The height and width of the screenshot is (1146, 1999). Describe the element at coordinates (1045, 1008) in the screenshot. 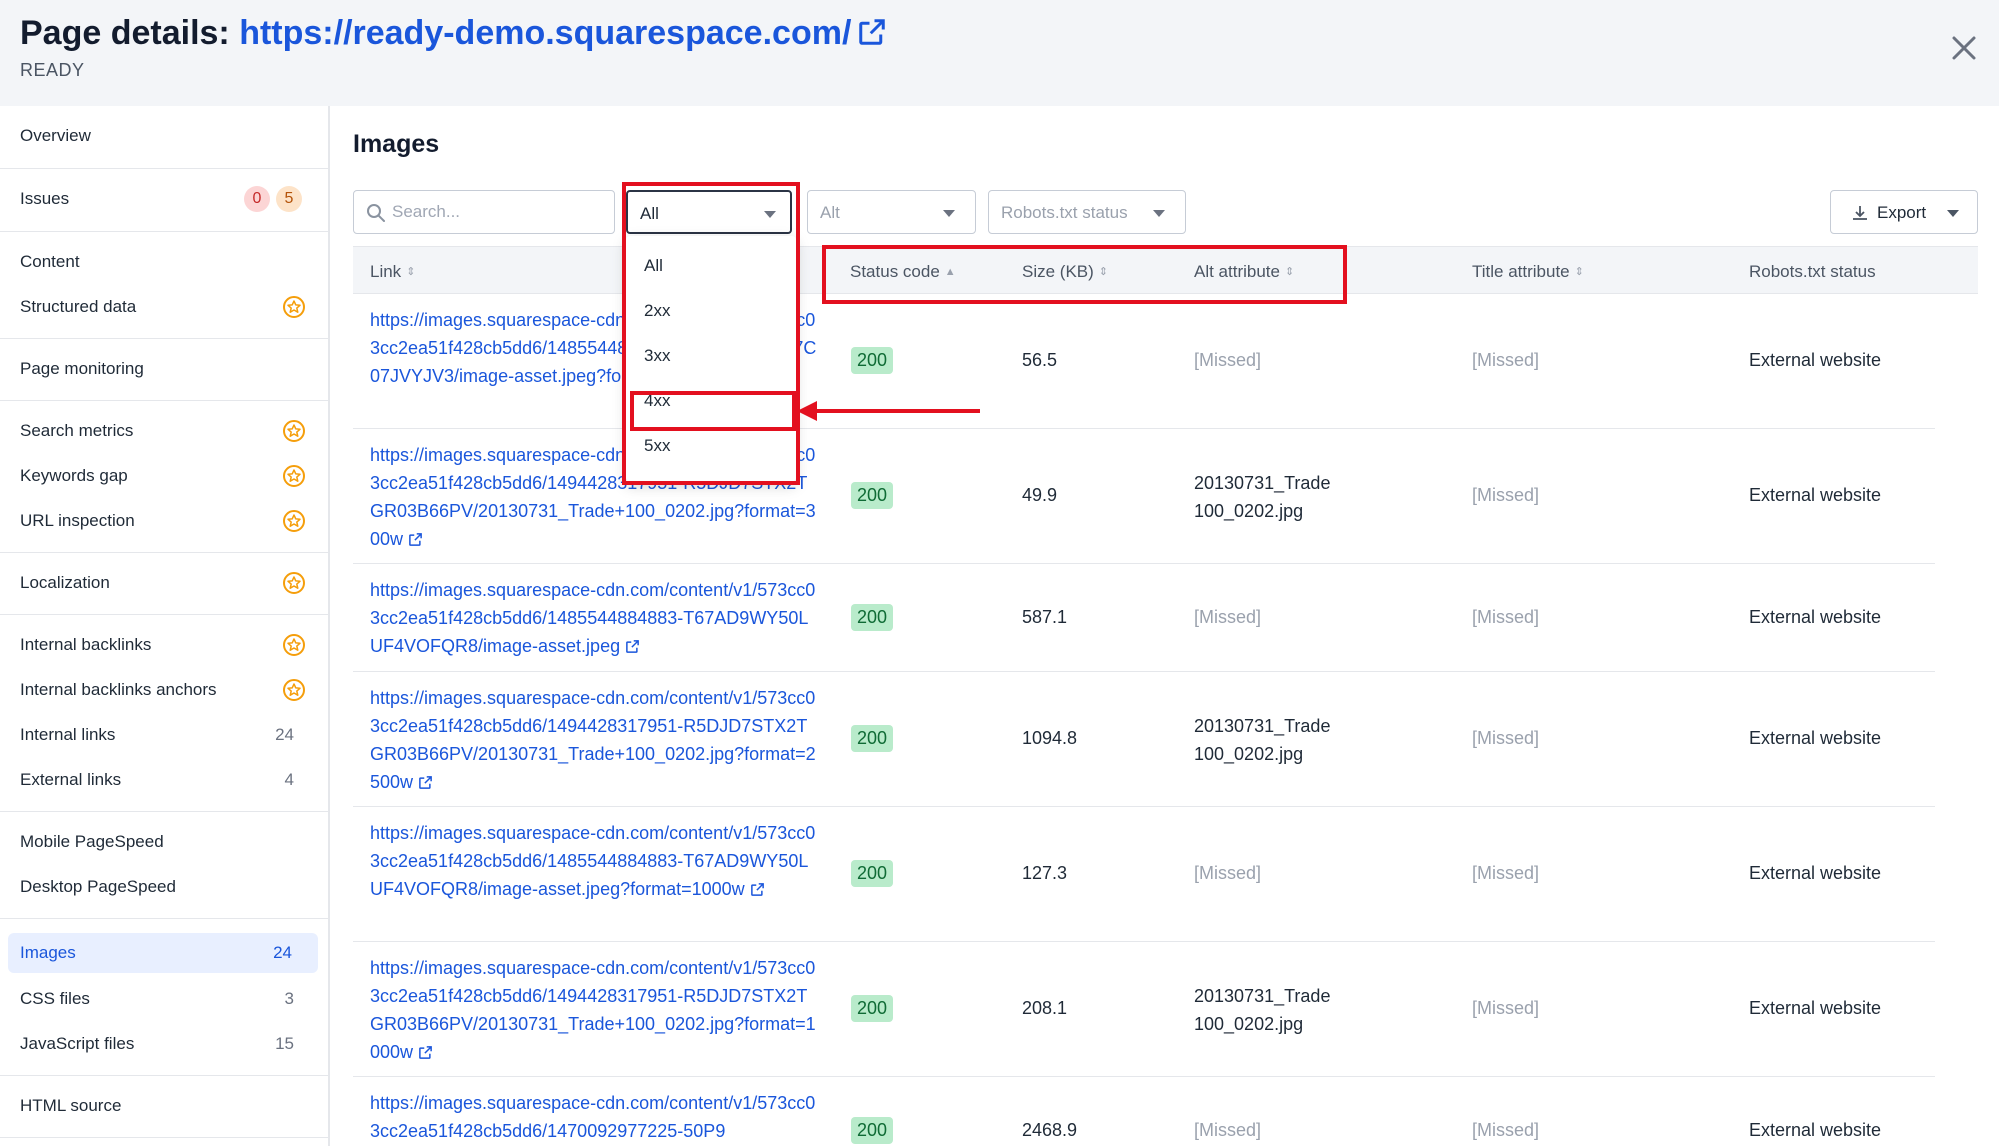

I see `size-value: 208.1` at that location.